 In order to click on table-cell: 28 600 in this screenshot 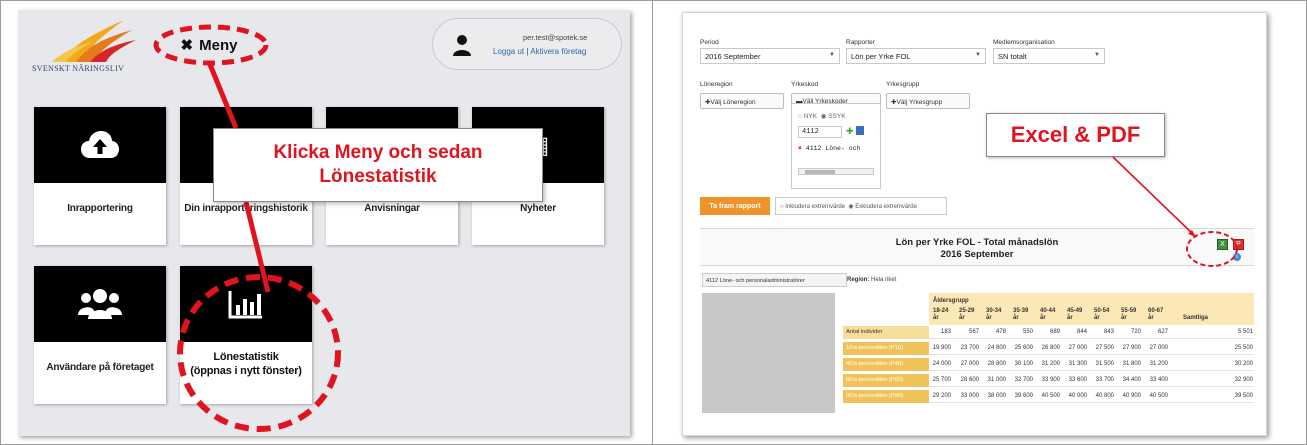, I will do `click(969, 380)`.